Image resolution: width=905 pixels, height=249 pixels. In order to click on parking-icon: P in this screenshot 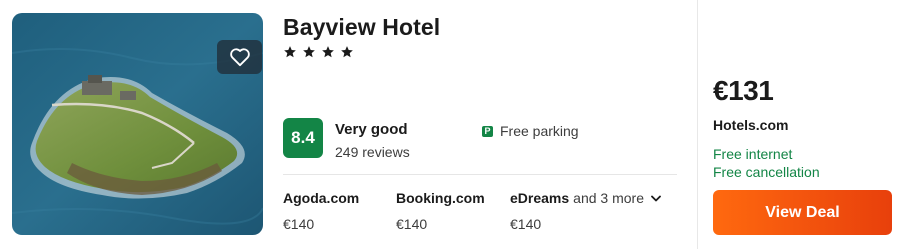, I will do `click(487, 131)`.